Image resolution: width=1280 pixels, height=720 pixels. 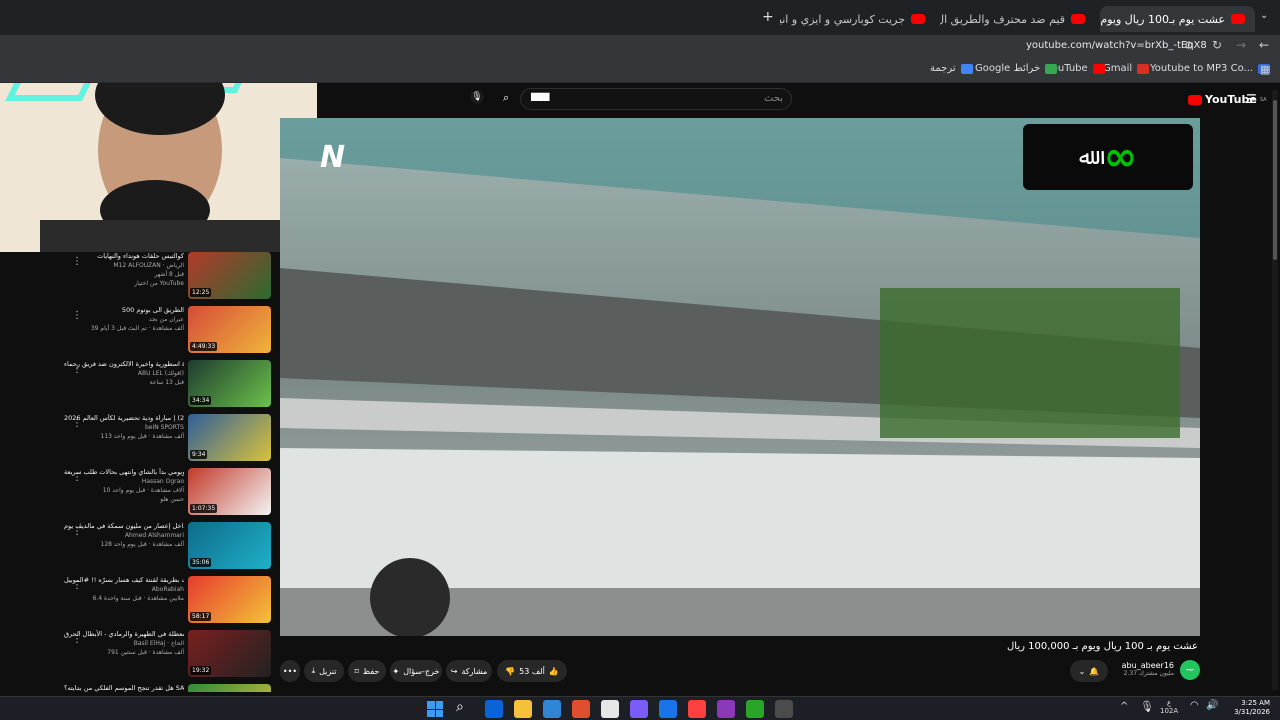 I want to click on duration-badge: 12:25, so click(x=201, y=292).